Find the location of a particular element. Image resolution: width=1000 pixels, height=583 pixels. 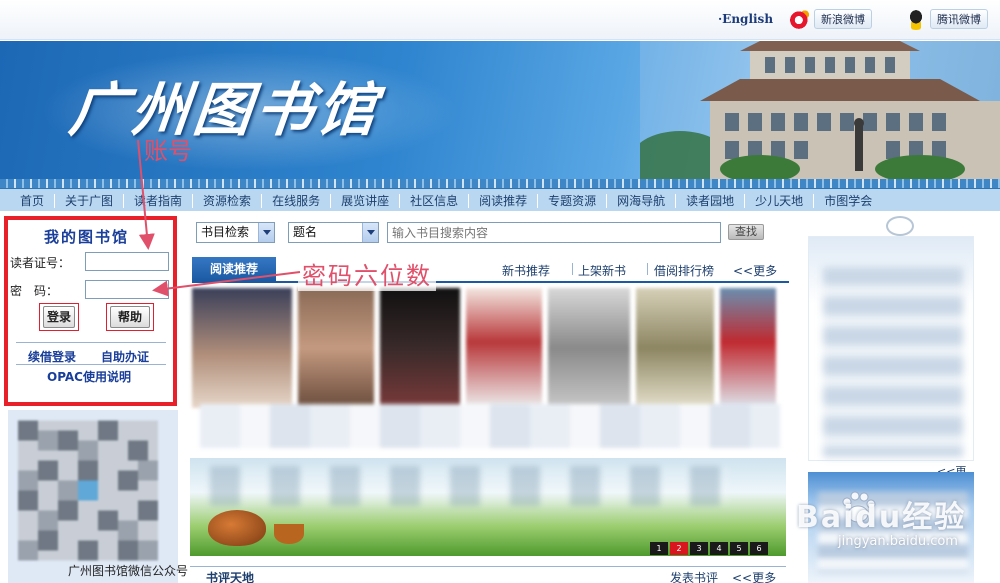

tab-new-books: 新书推荐 is located at coordinates (526, 270).